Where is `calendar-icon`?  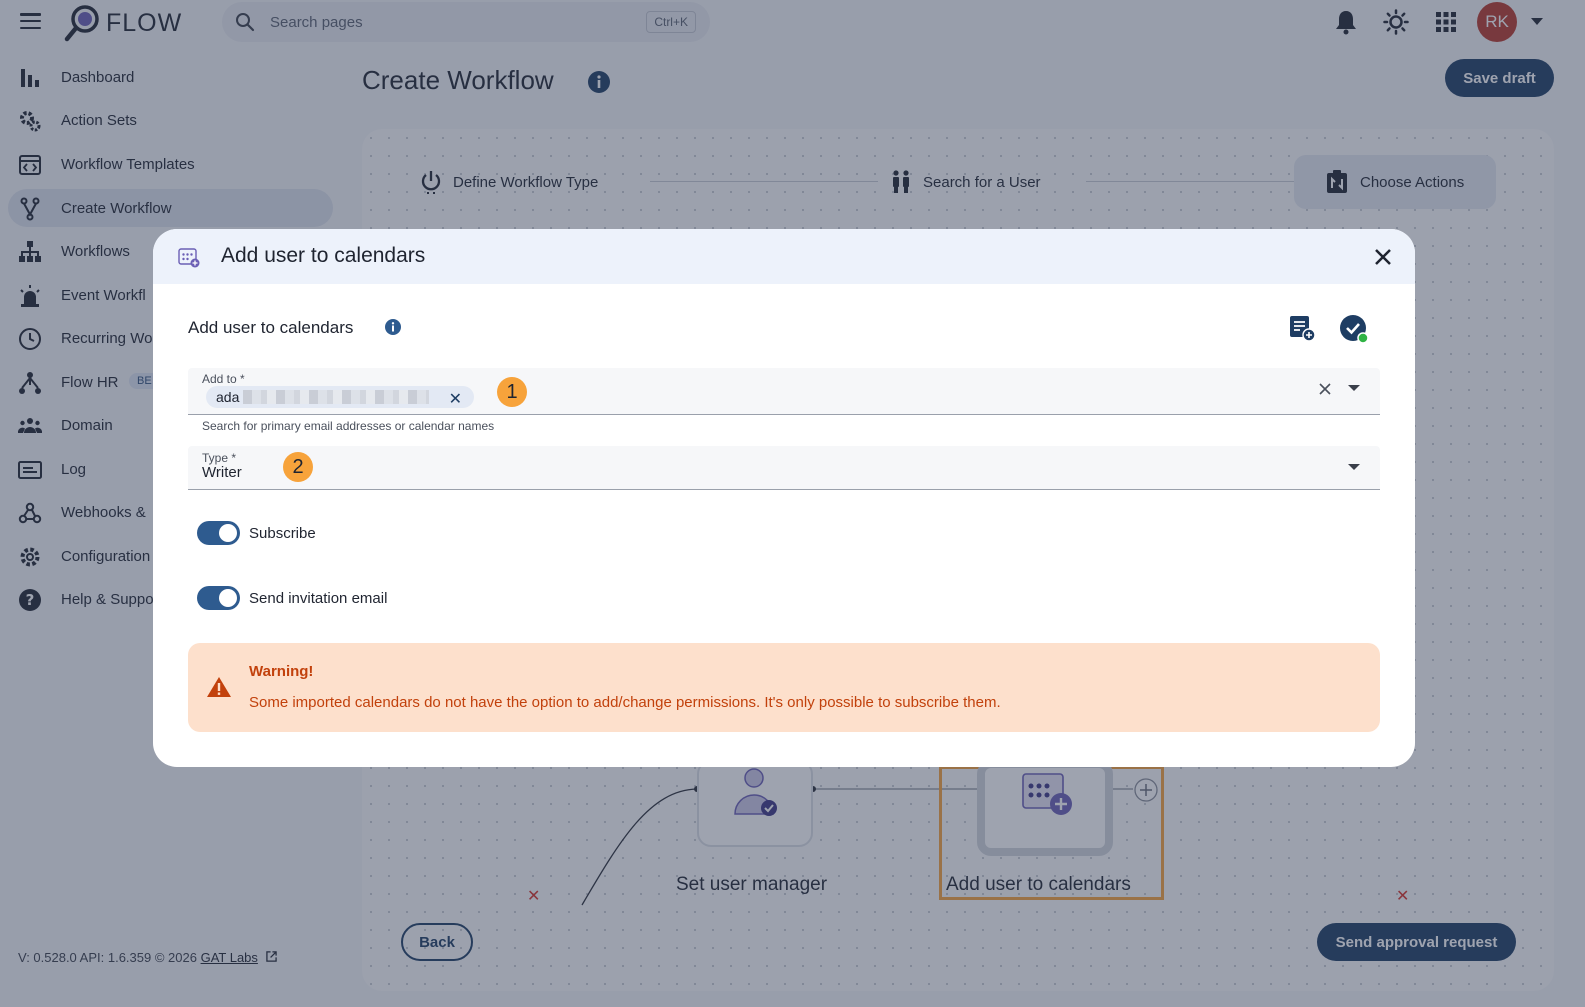
calendar-icon is located at coordinates (189, 258).